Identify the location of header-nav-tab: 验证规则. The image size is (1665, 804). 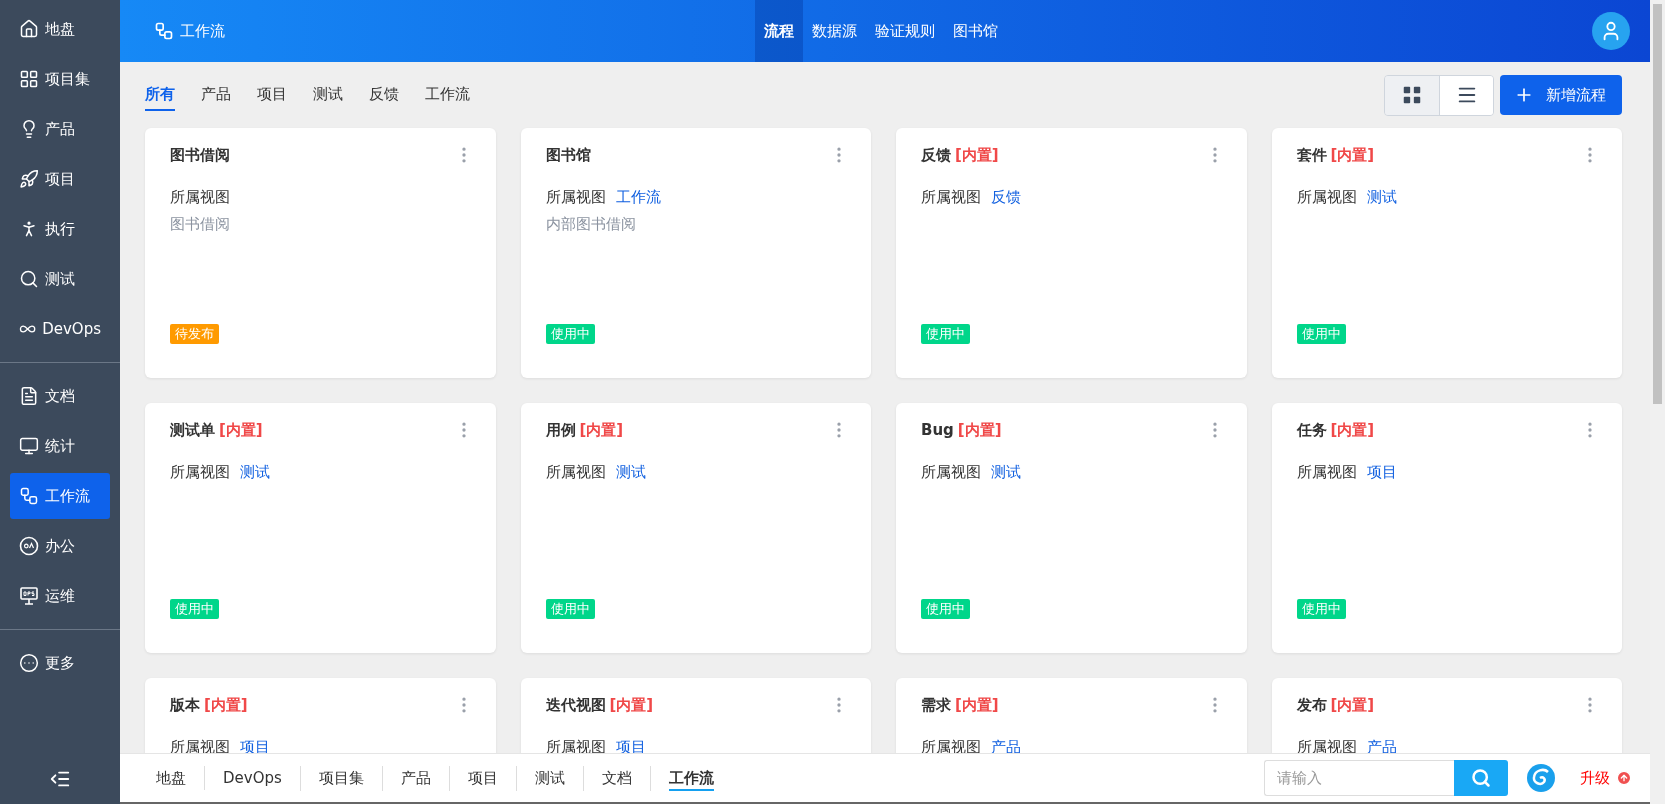
(905, 31).